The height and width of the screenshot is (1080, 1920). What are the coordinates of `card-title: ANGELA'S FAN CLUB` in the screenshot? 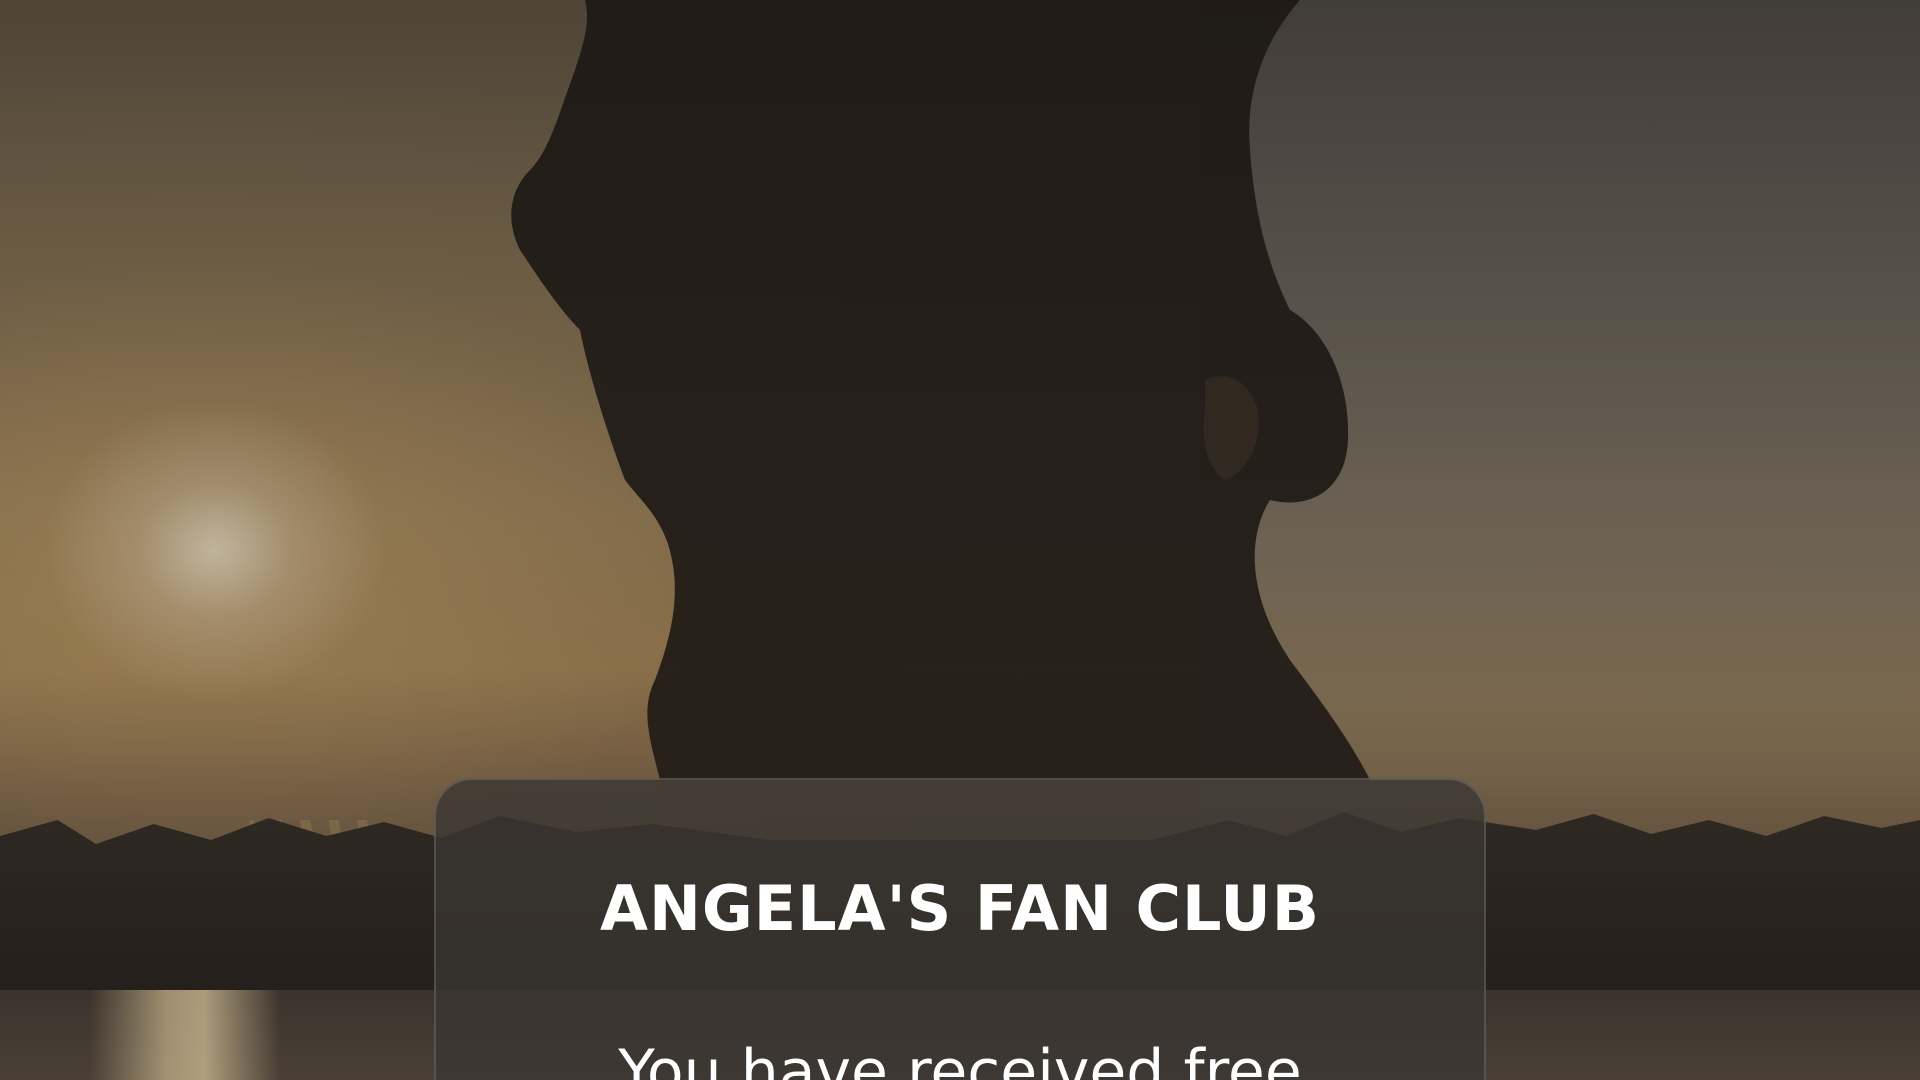 It's located at (960, 908).